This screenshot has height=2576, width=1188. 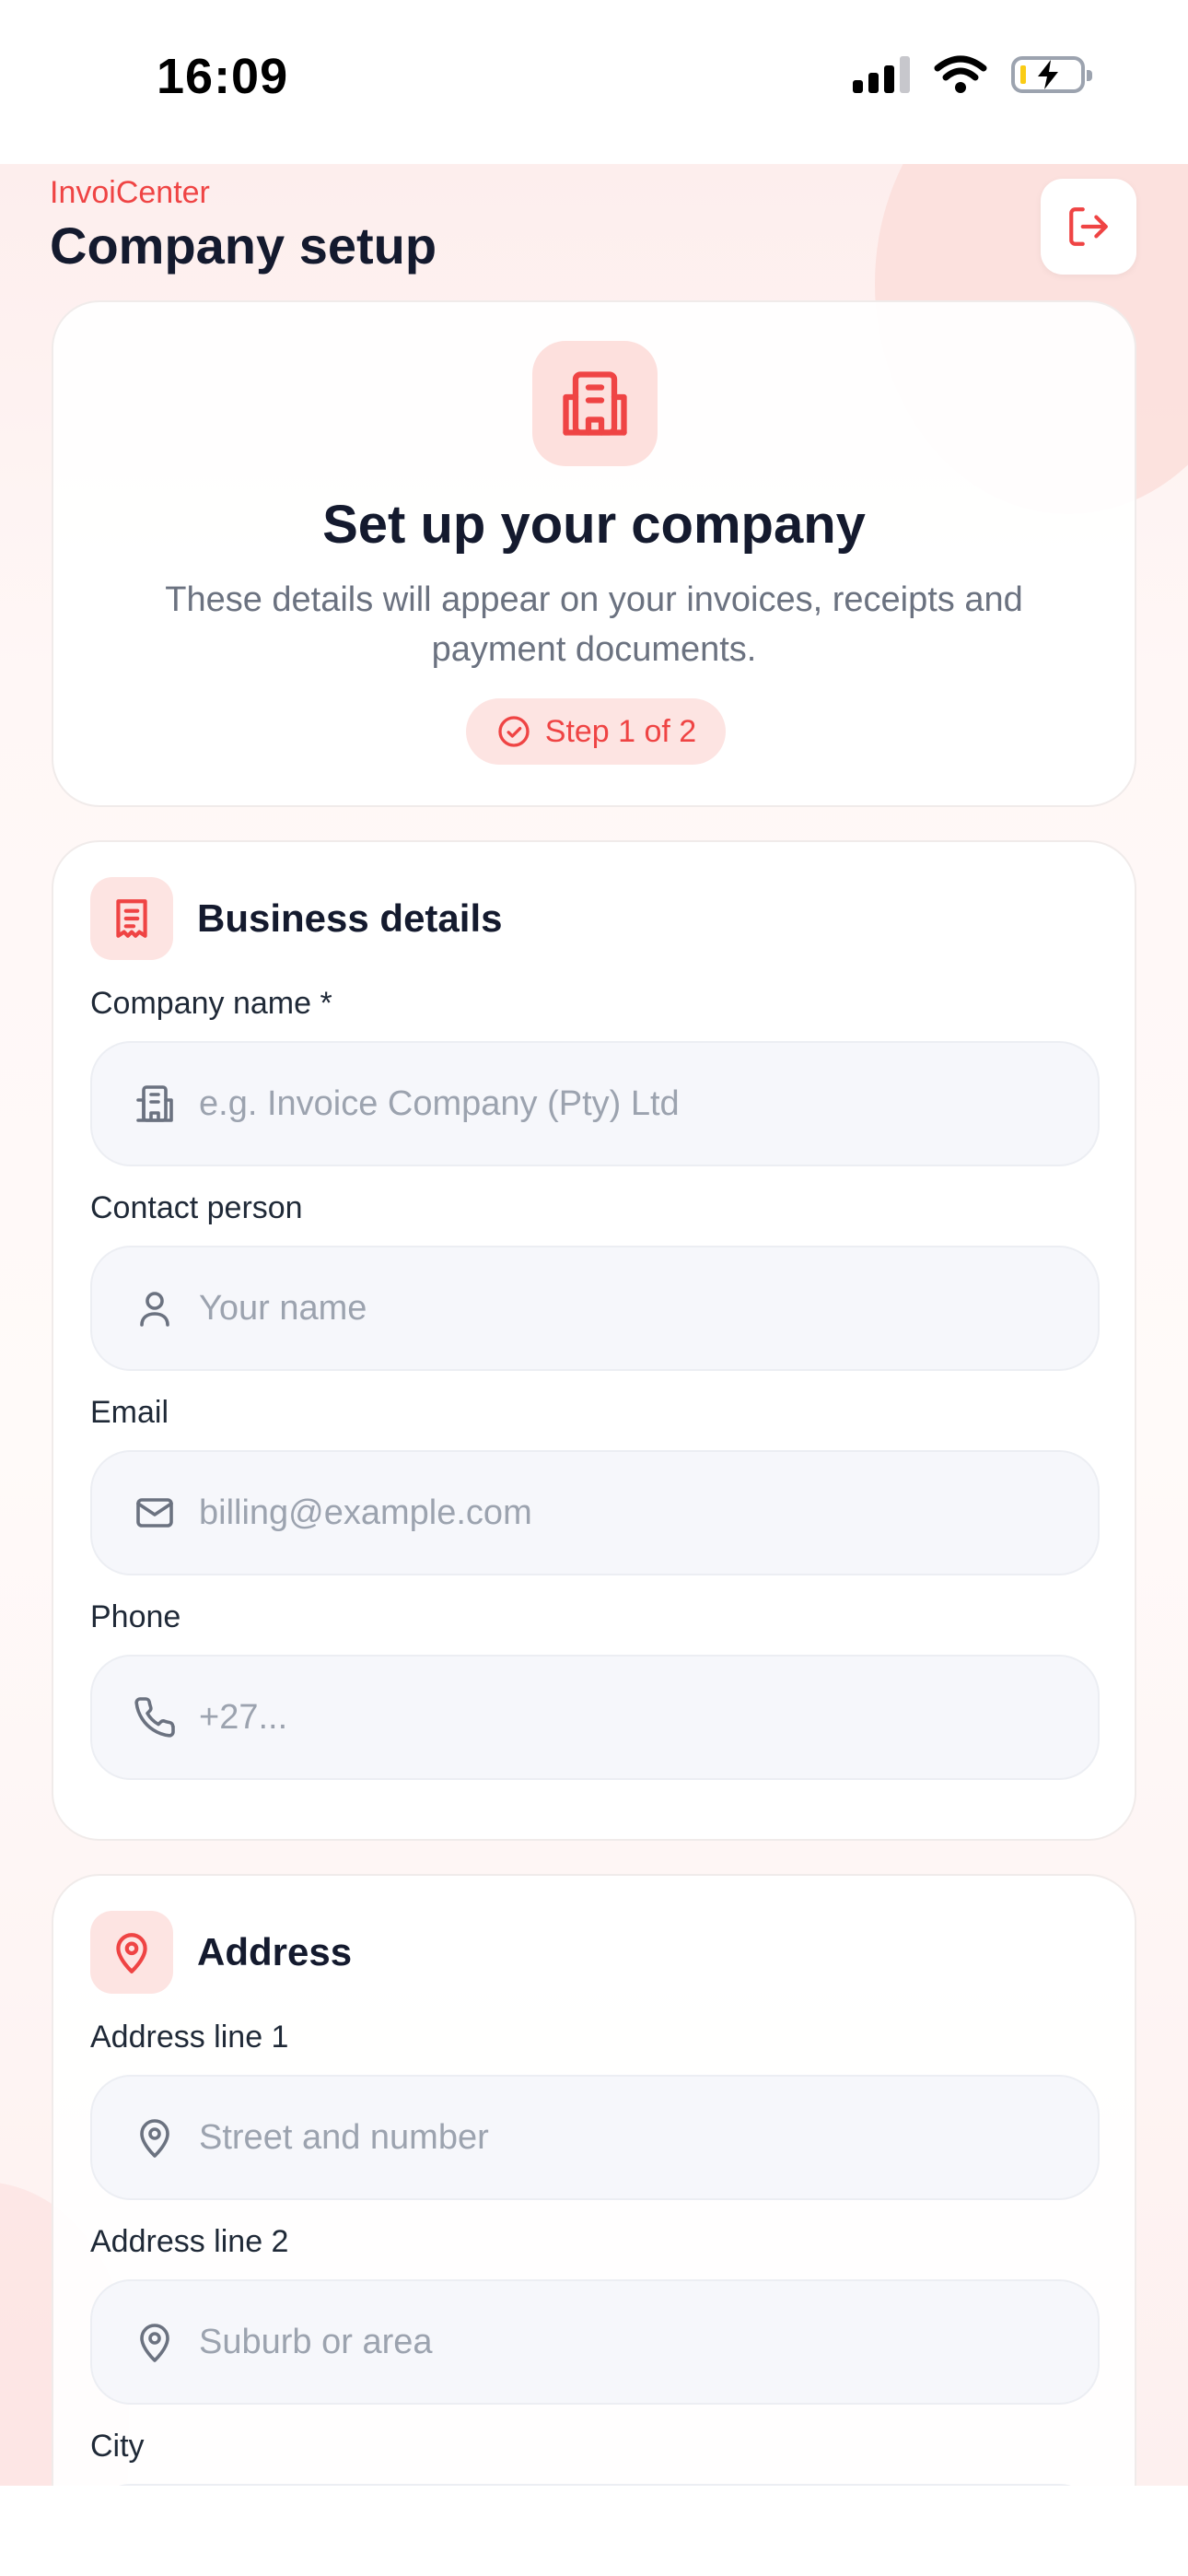 I want to click on status-bar: 16:09, so click(x=594, y=82).